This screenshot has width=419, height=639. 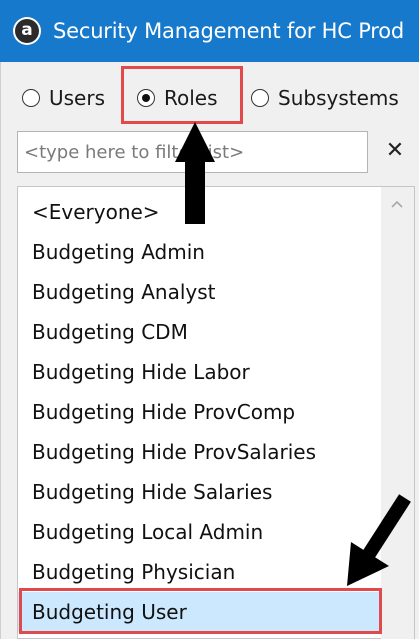 What do you see at coordinates (338, 98) in the screenshot?
I see `radio-subsystems-label: Subsystems` at bounding box center [338, 98].